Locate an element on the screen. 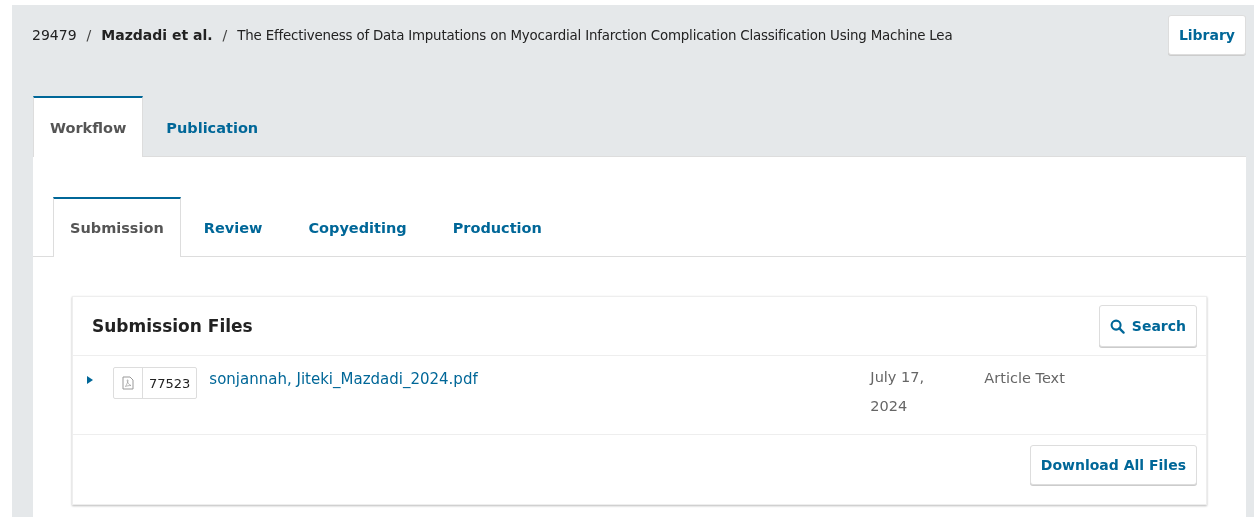 The width and height of the screenshot is (1254, 517). tab: Workflow is located at coordinates (88, 126).